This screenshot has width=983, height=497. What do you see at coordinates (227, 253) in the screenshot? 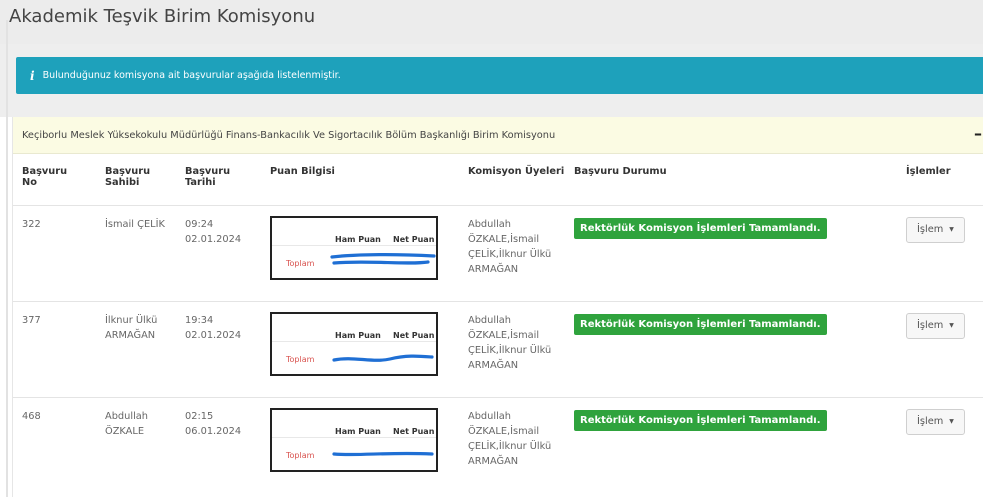
I see `application-date: 09:24 02.01.2024` at bounding box center [227, 253].